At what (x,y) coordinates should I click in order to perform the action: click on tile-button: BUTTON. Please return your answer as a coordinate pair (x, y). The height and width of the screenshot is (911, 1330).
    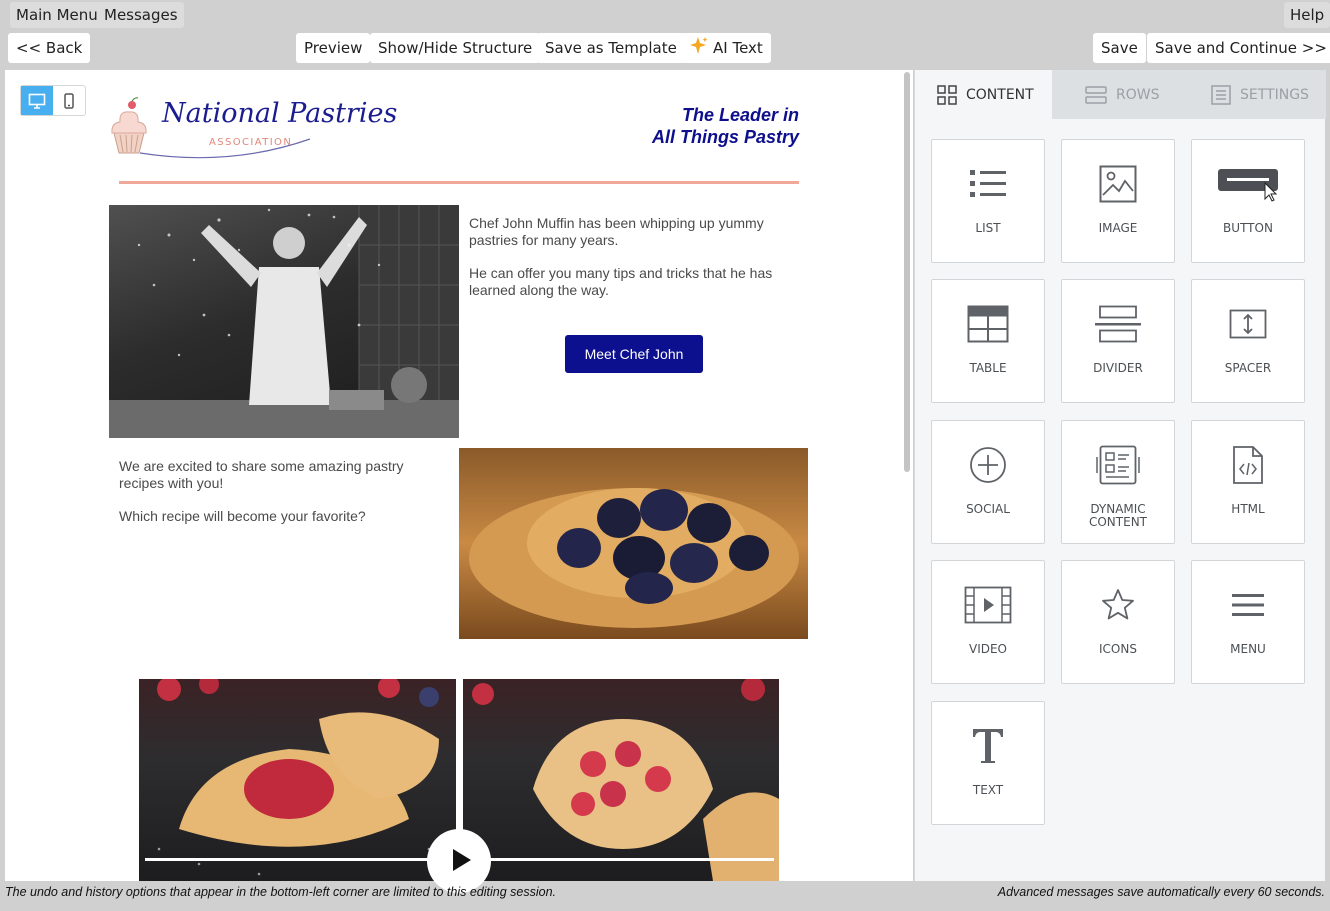
    Looking at the image, I should click on (1248, 201).